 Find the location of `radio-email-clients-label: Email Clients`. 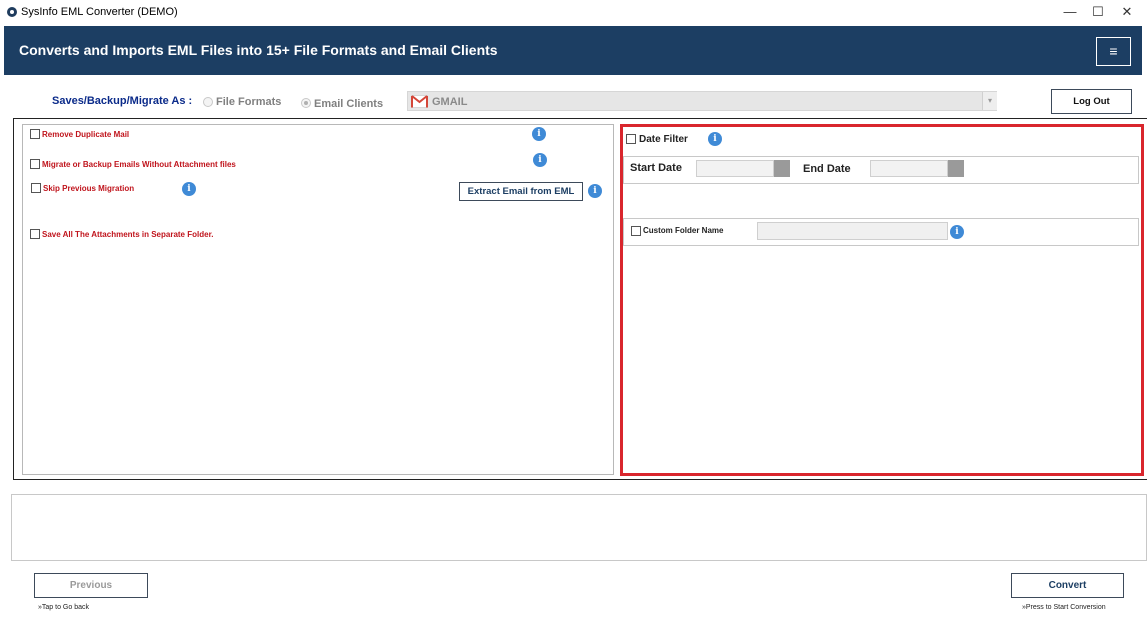

radio-email-clients-label: Email Clients is located at coordinates (349, 104).